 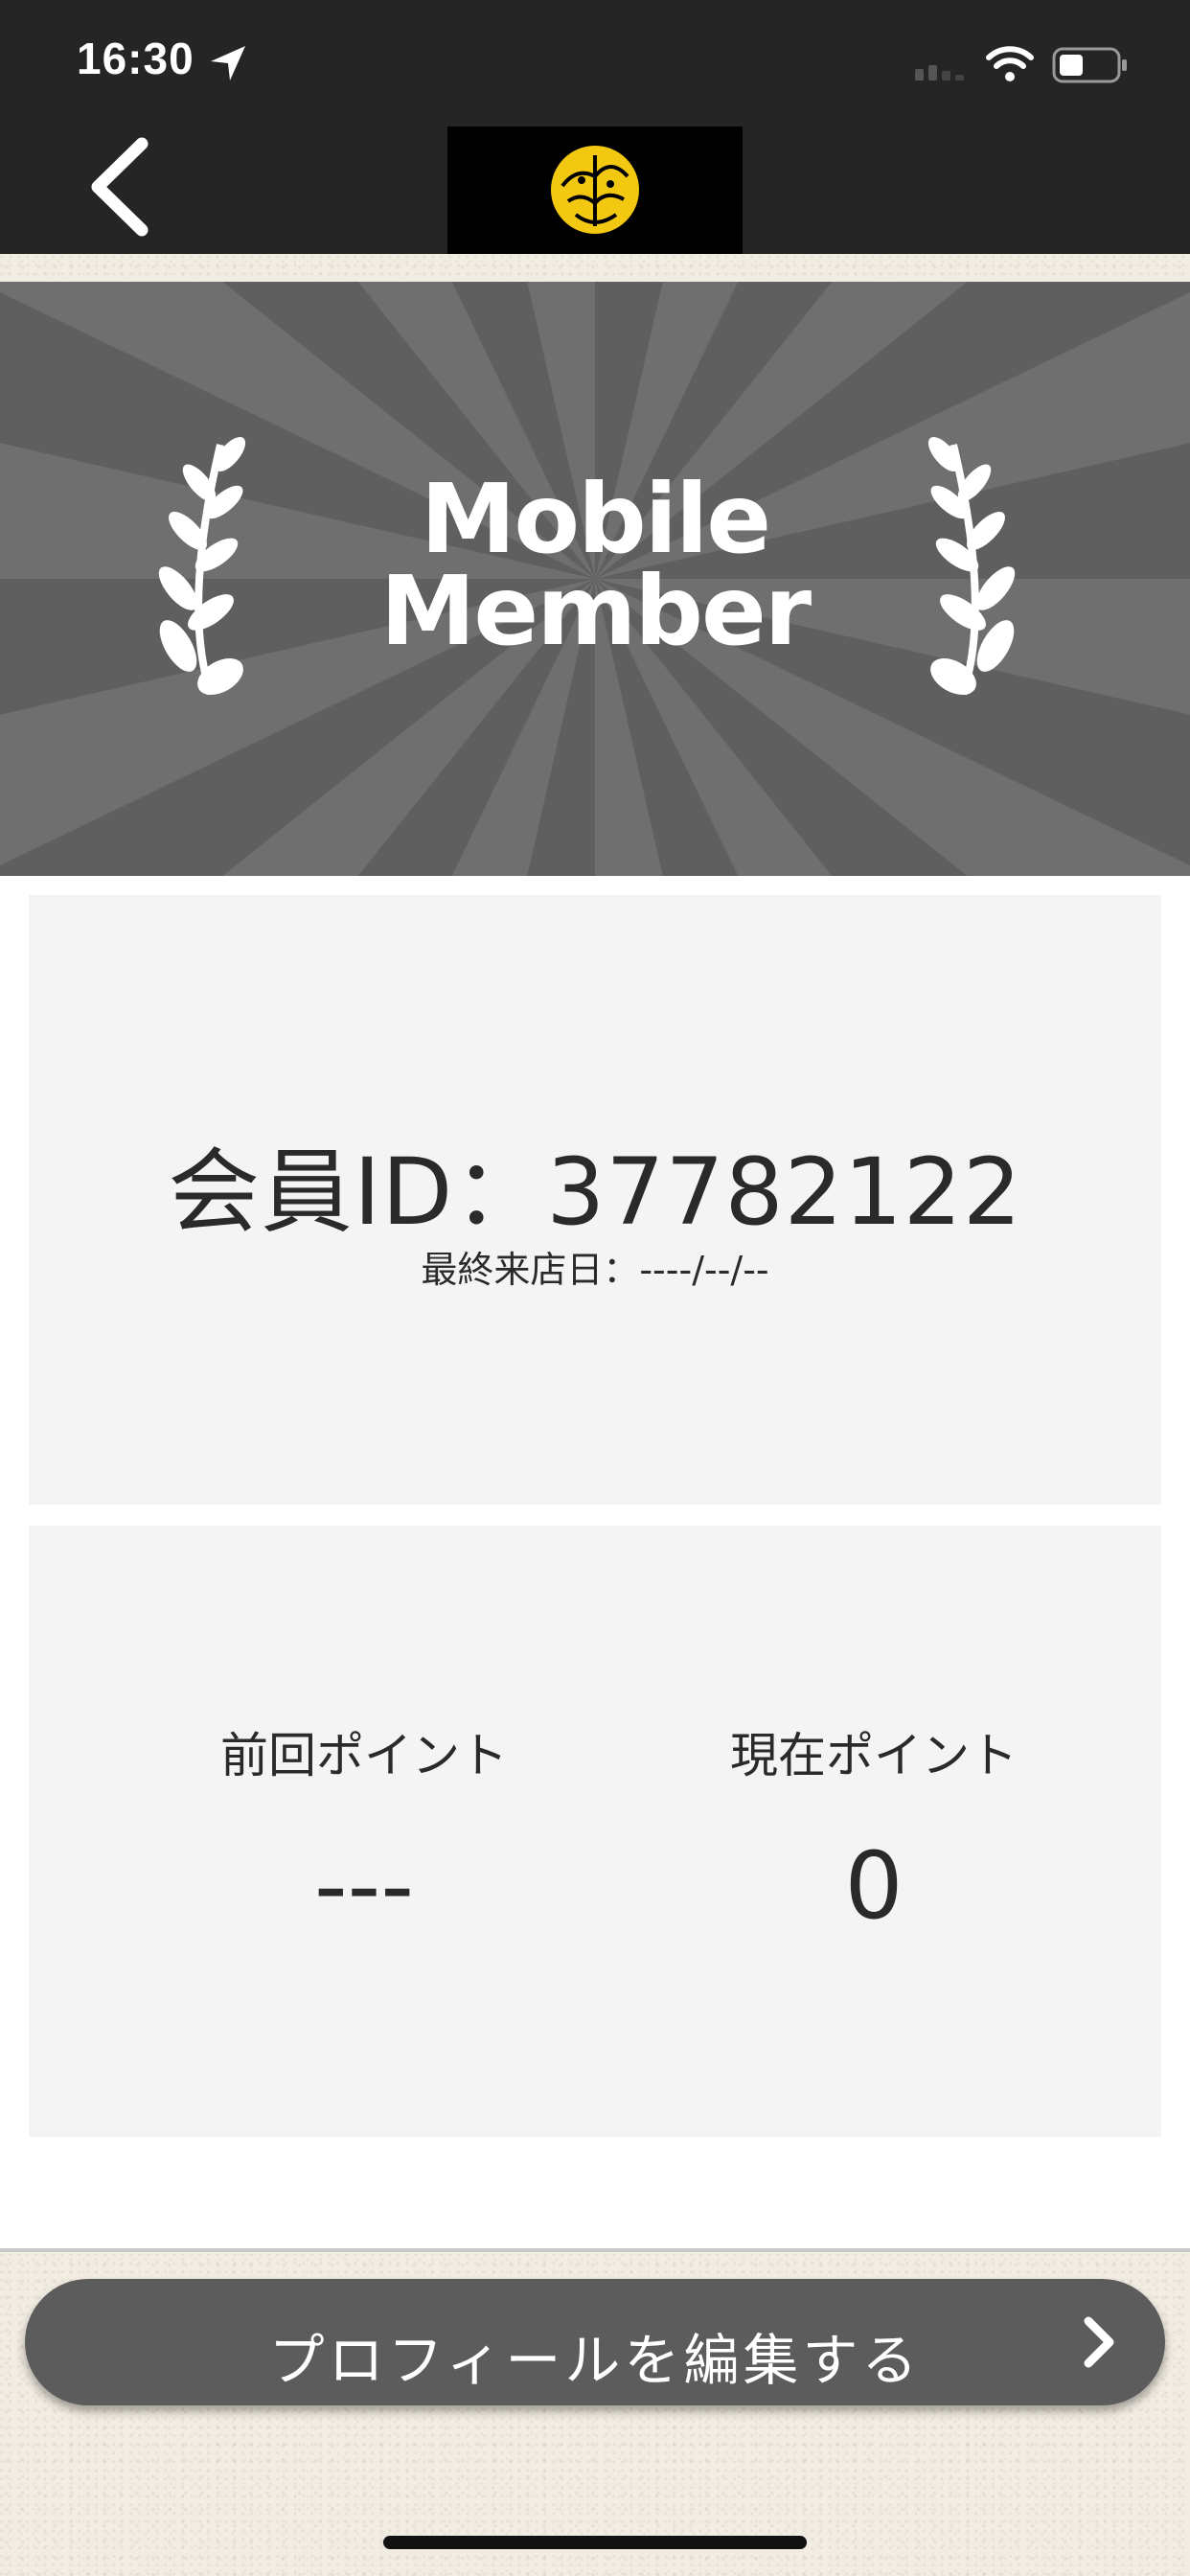 What do you see at coordinates (136, 58) in the screenshot?
I see `status-time: 16:30` at bounding box center [136, 58].